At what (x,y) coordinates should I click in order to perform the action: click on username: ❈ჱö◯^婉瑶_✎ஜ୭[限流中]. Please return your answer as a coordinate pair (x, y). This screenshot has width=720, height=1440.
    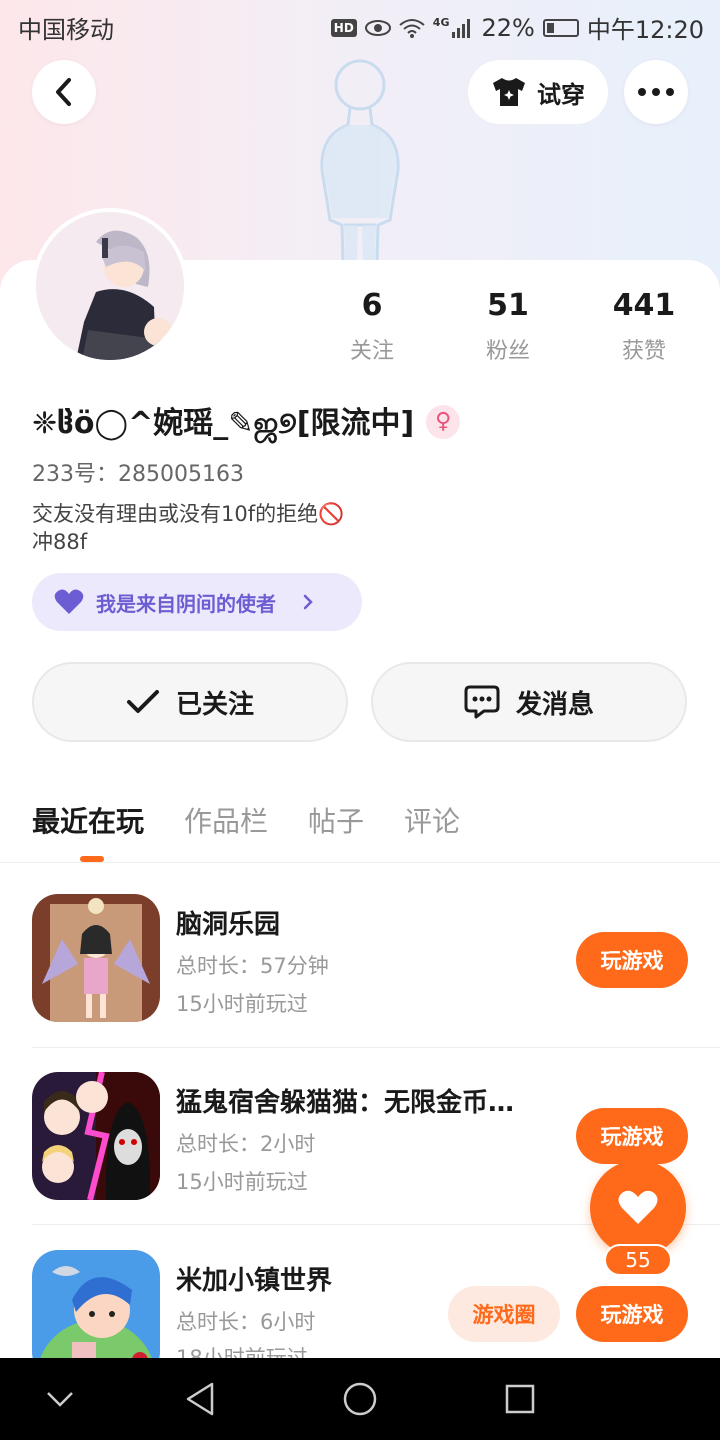
    Looking at the image, I should click on (223, 423).